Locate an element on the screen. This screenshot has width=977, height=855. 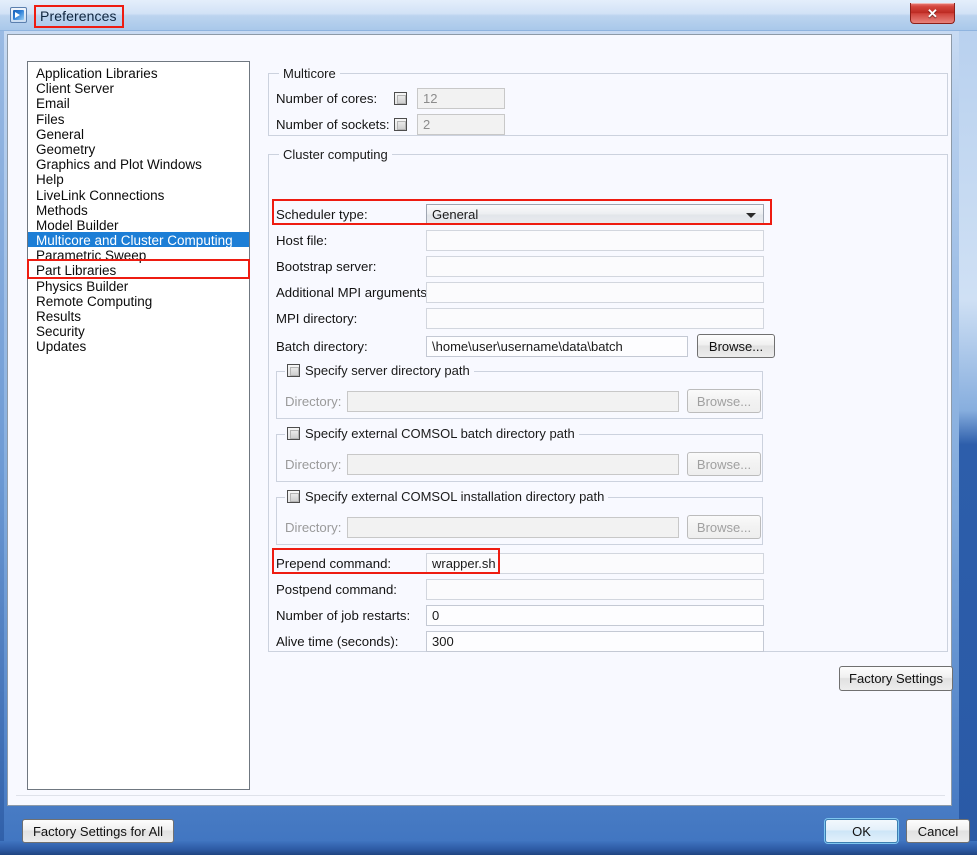
host-file-input is located at coordinates (595, 240).